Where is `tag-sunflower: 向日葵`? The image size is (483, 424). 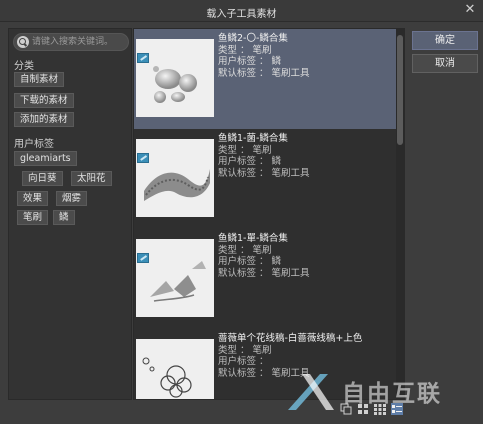 tag-sunflower: 向日葵 is located at coordinates (42, 178).